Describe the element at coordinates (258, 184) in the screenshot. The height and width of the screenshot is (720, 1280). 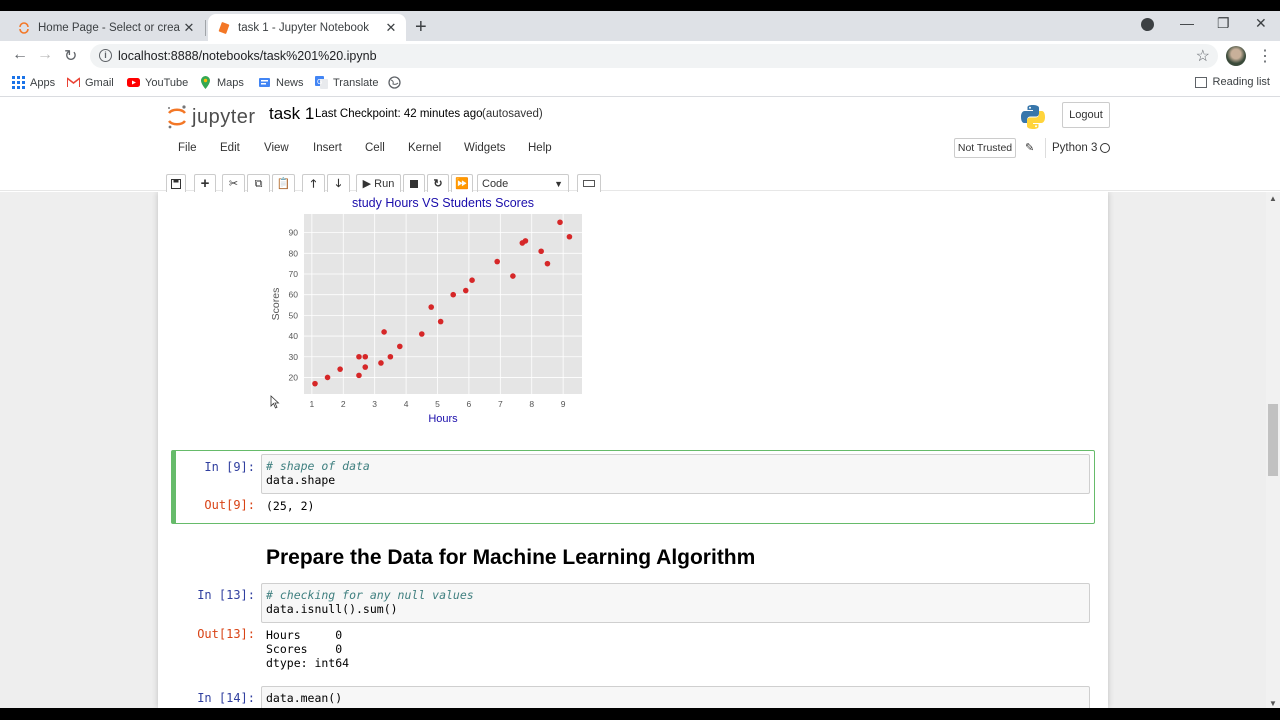
I see `copy-button: ⧉` at that location.